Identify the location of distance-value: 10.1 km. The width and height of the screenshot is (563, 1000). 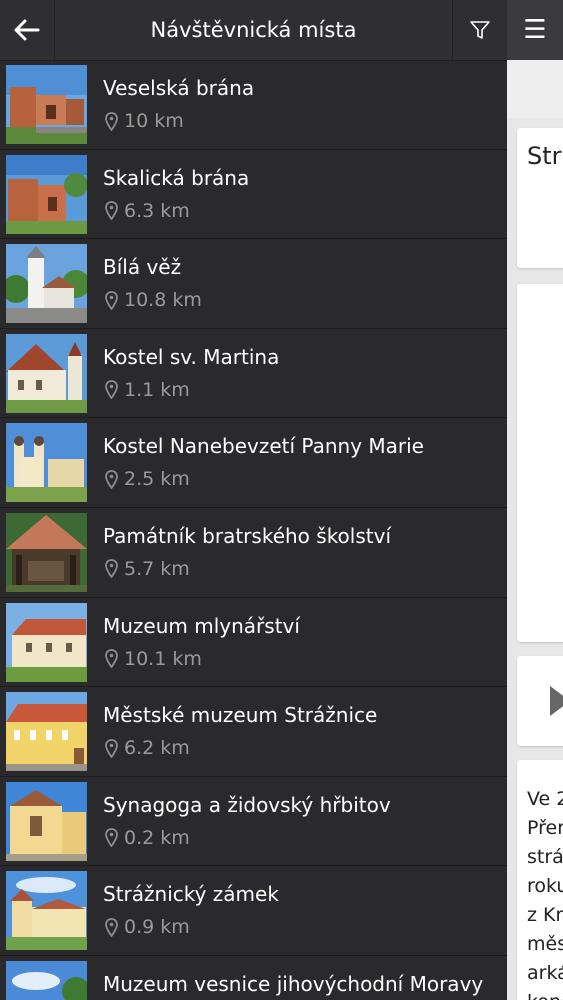
(163, 658).